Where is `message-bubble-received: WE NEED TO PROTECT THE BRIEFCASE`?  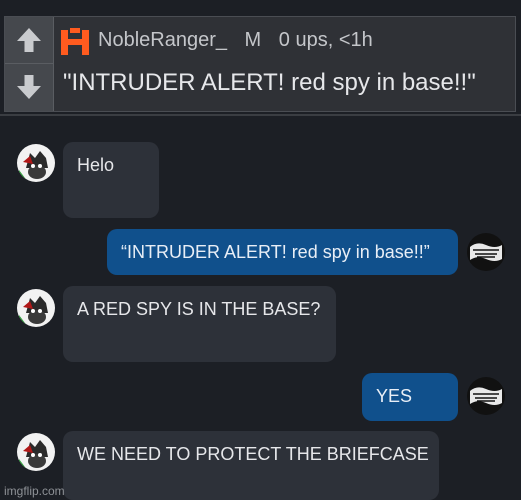 message-bubble-received: WE NEED TO PROTECT THE BRIEFCASE is located at coordinates (251, 465).